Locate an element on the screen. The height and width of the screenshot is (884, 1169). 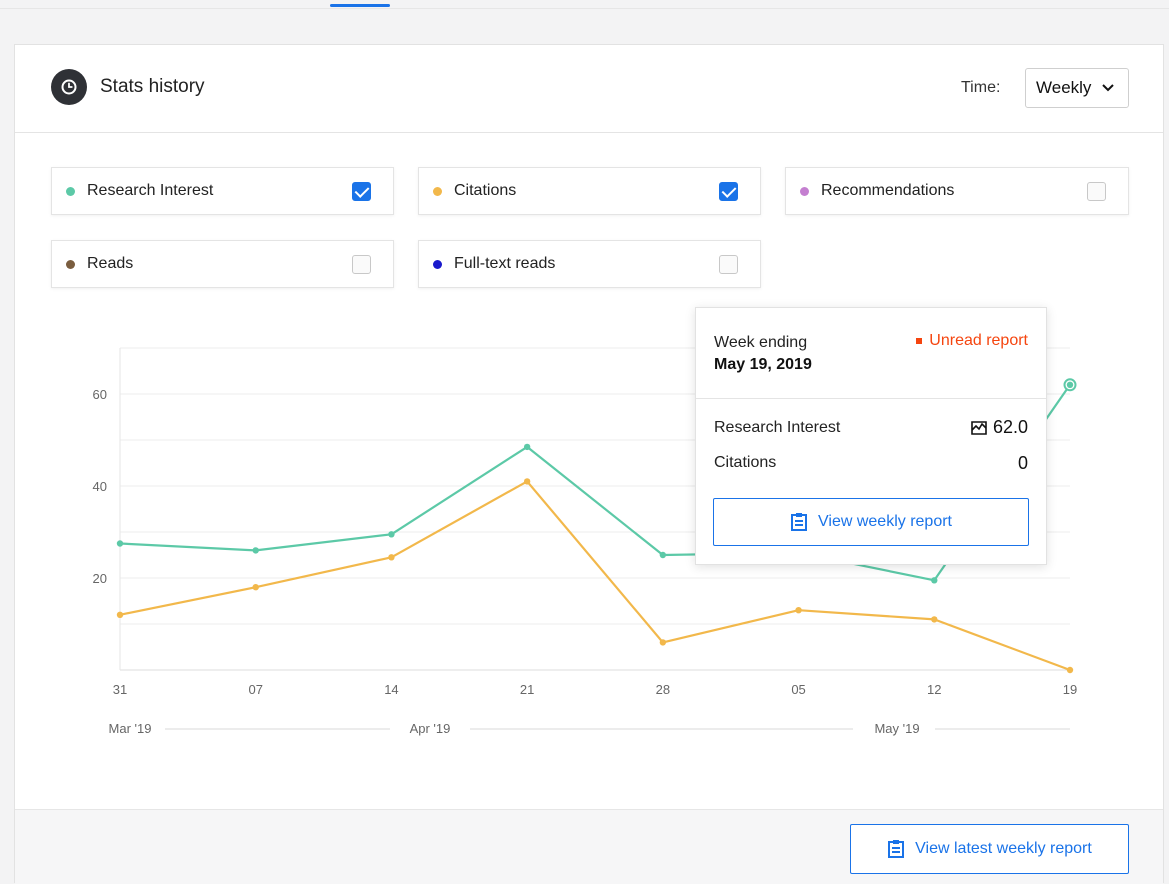
x-tick-label: 05 is located at coordinates (798, 689).